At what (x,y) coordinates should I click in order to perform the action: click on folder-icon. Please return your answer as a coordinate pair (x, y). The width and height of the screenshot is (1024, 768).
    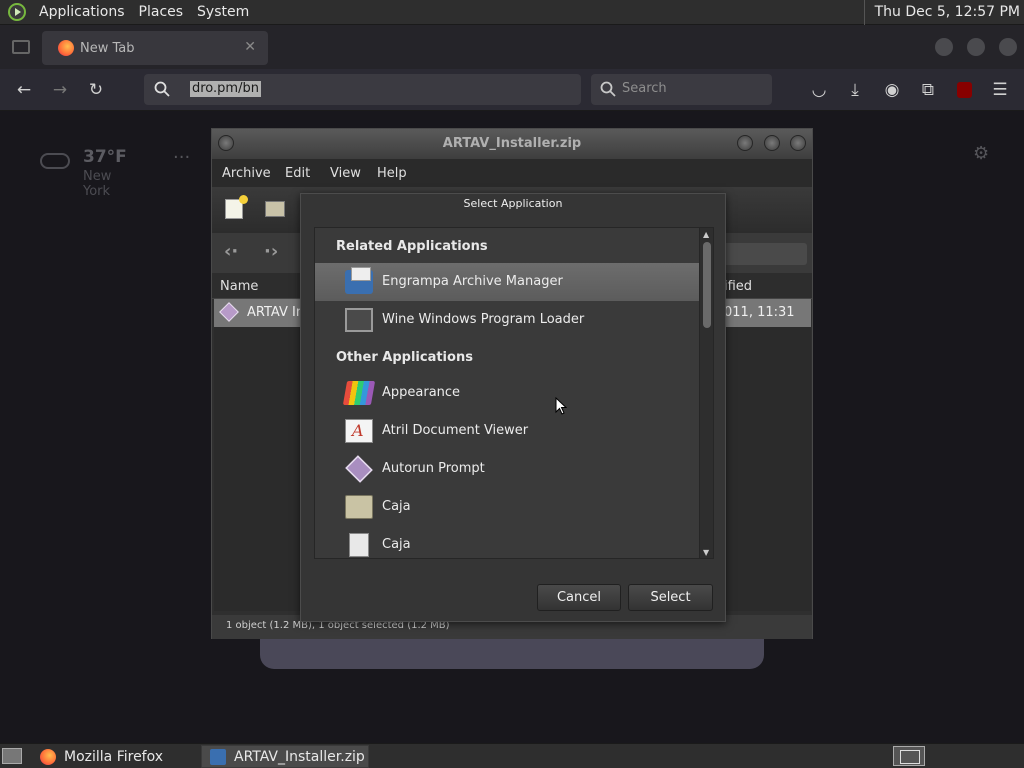
    Looking at the image, I should click on (359, 507).